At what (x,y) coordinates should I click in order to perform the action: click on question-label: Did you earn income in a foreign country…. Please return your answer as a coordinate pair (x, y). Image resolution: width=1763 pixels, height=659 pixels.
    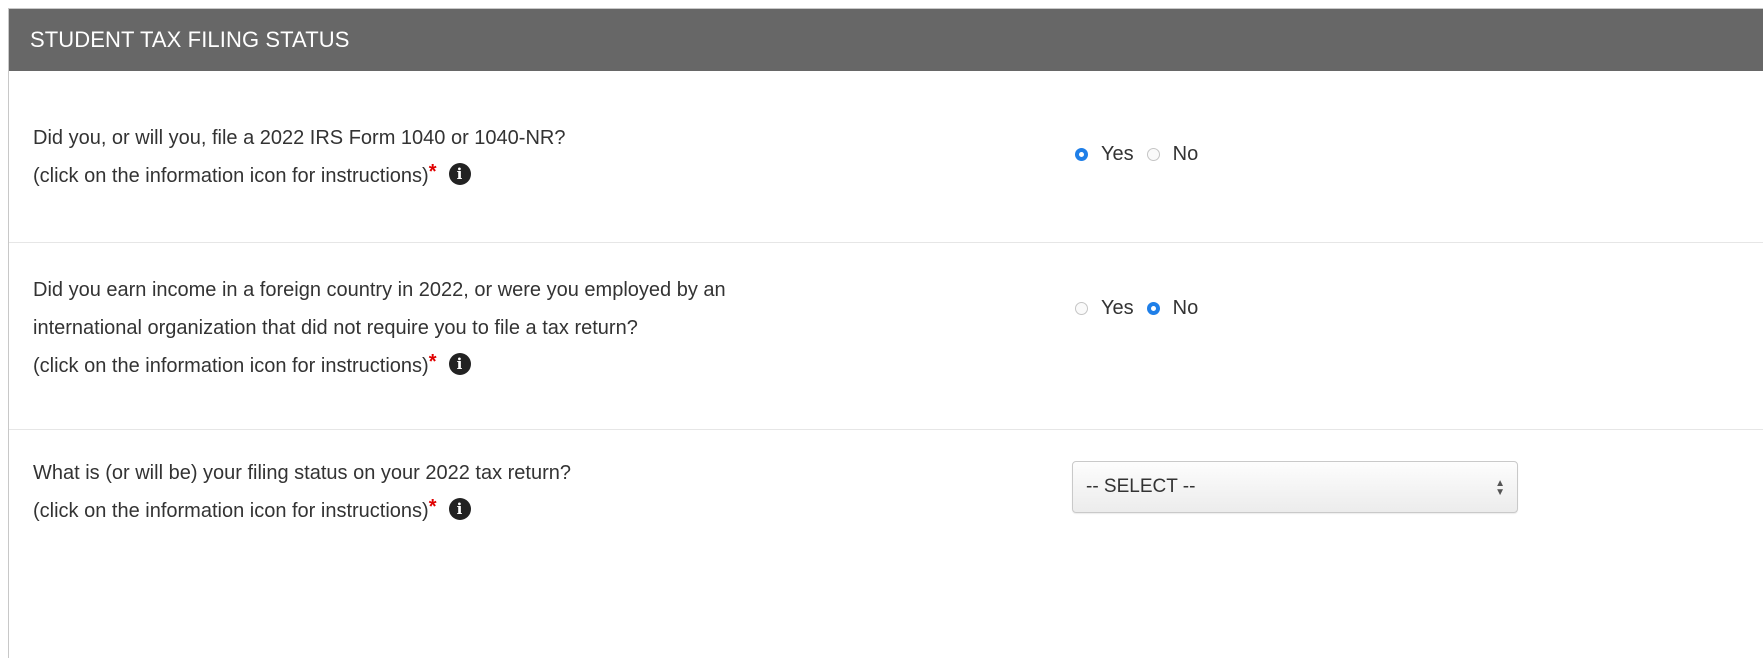
    Looking at the image, I should click on (379, 328).